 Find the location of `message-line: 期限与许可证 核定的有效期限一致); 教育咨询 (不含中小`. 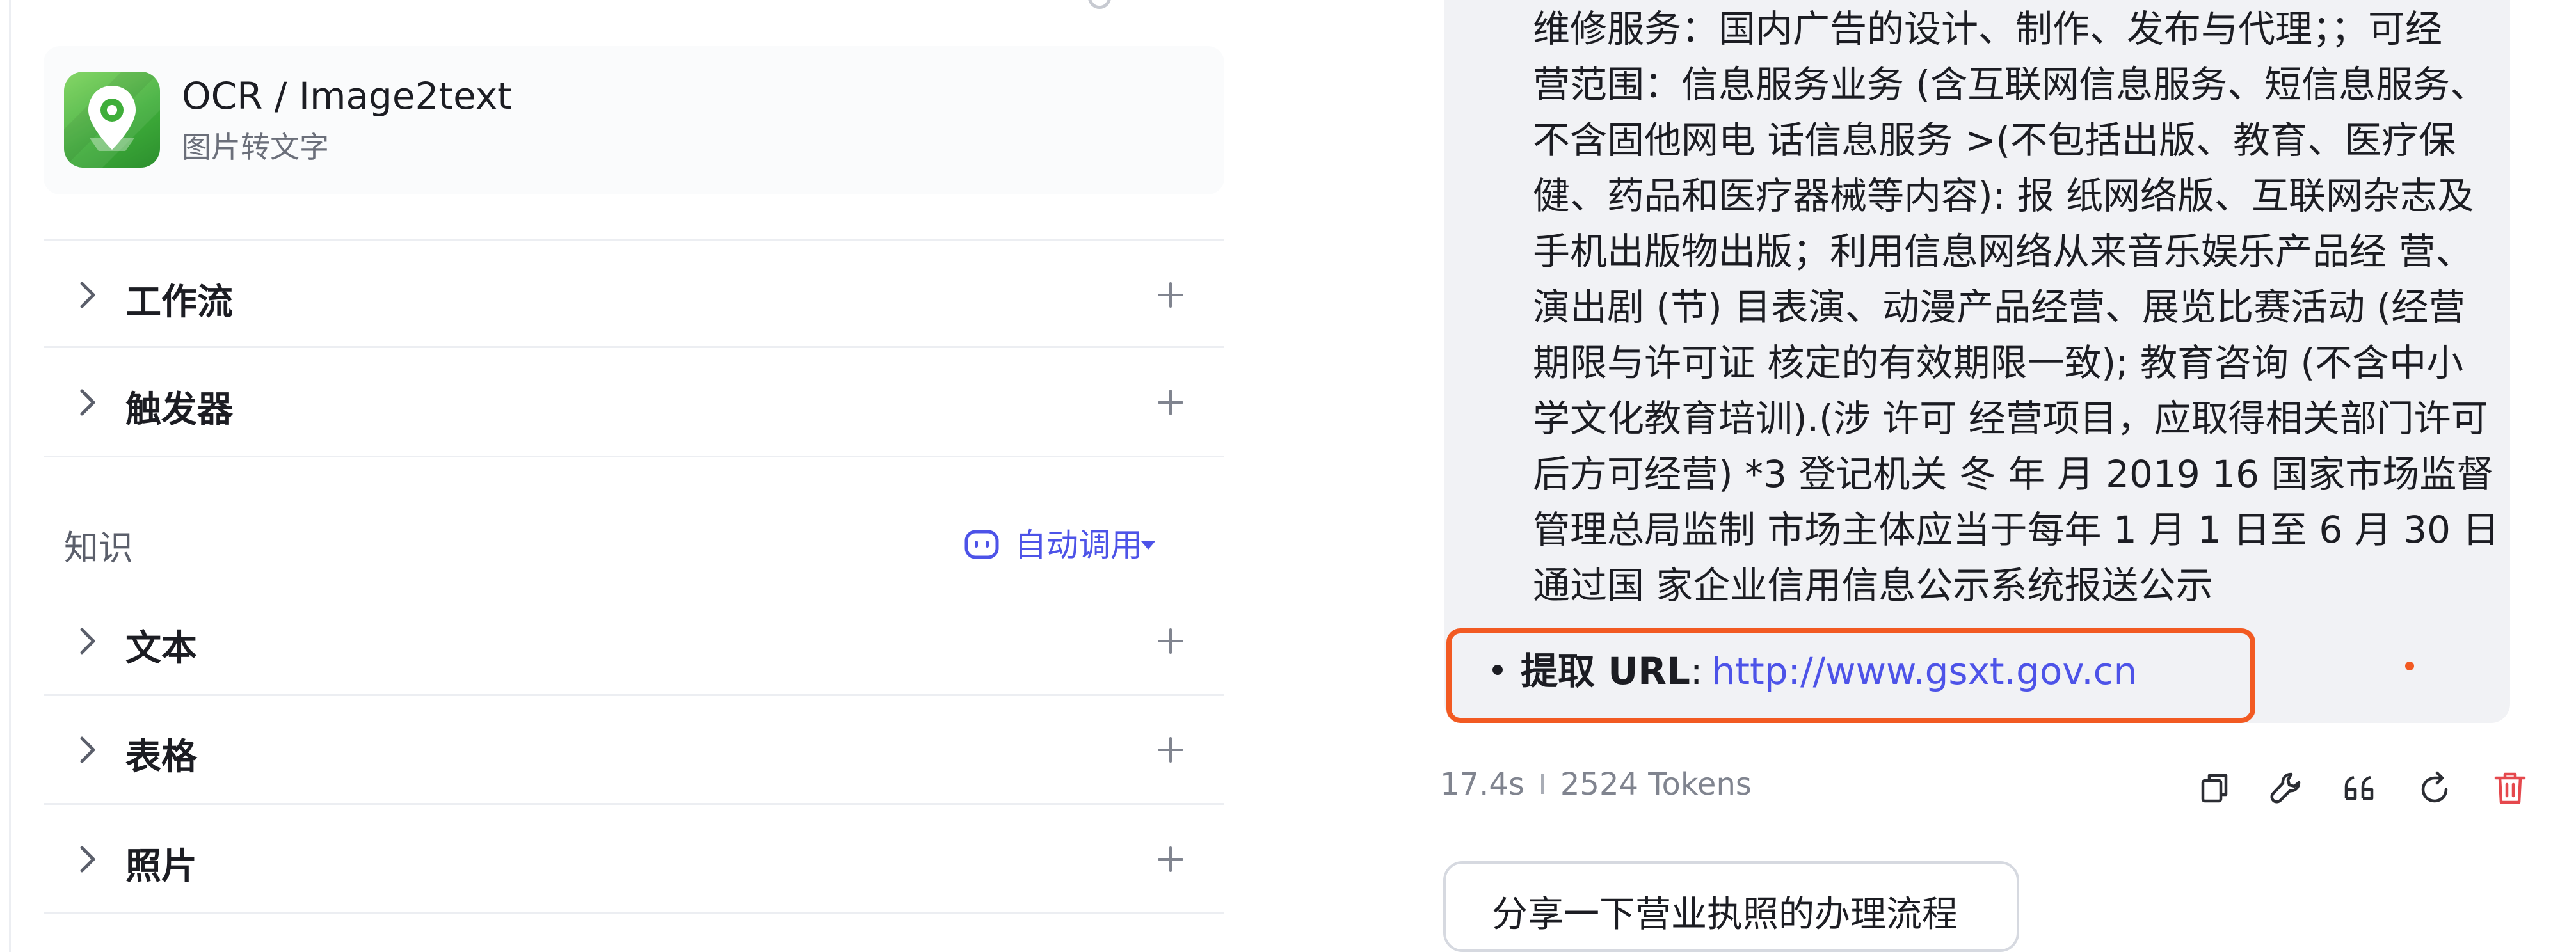

message-line: 期限与许可证 核定的有效期限一致); 教育咨询 (不含中小 is located at coordinates (1998, 363).